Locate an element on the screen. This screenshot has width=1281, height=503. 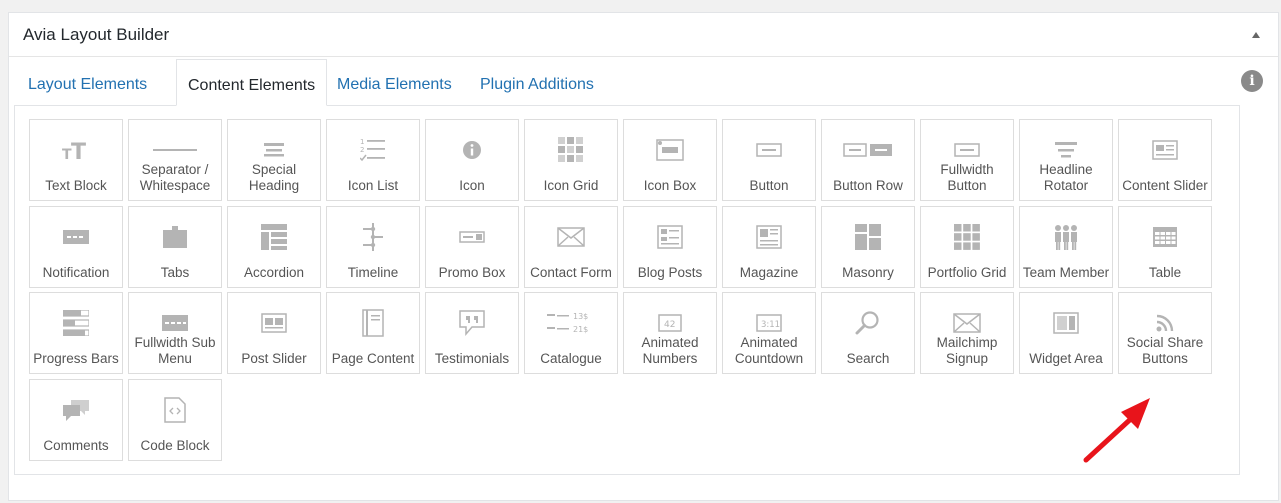
button-row-icon is located at coordinates (868, 150).